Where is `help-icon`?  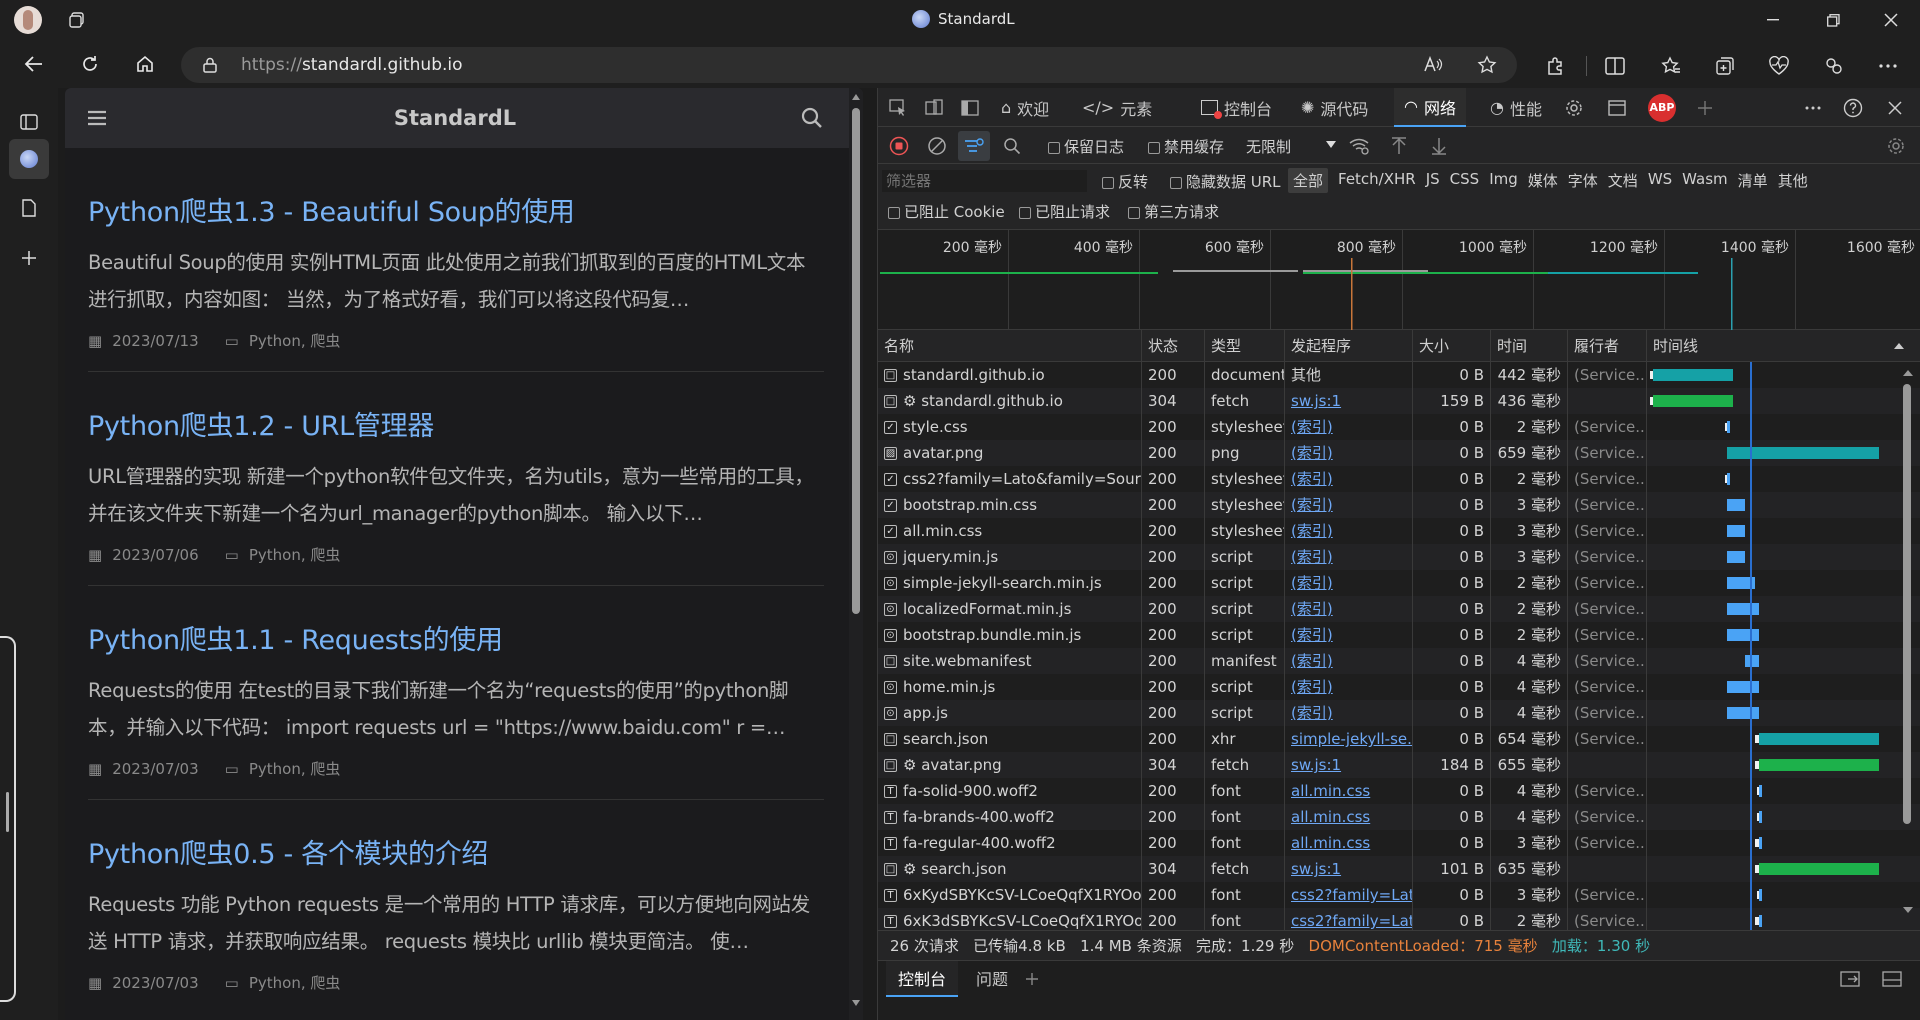 help-icon is located at coordinates (1853, 108).